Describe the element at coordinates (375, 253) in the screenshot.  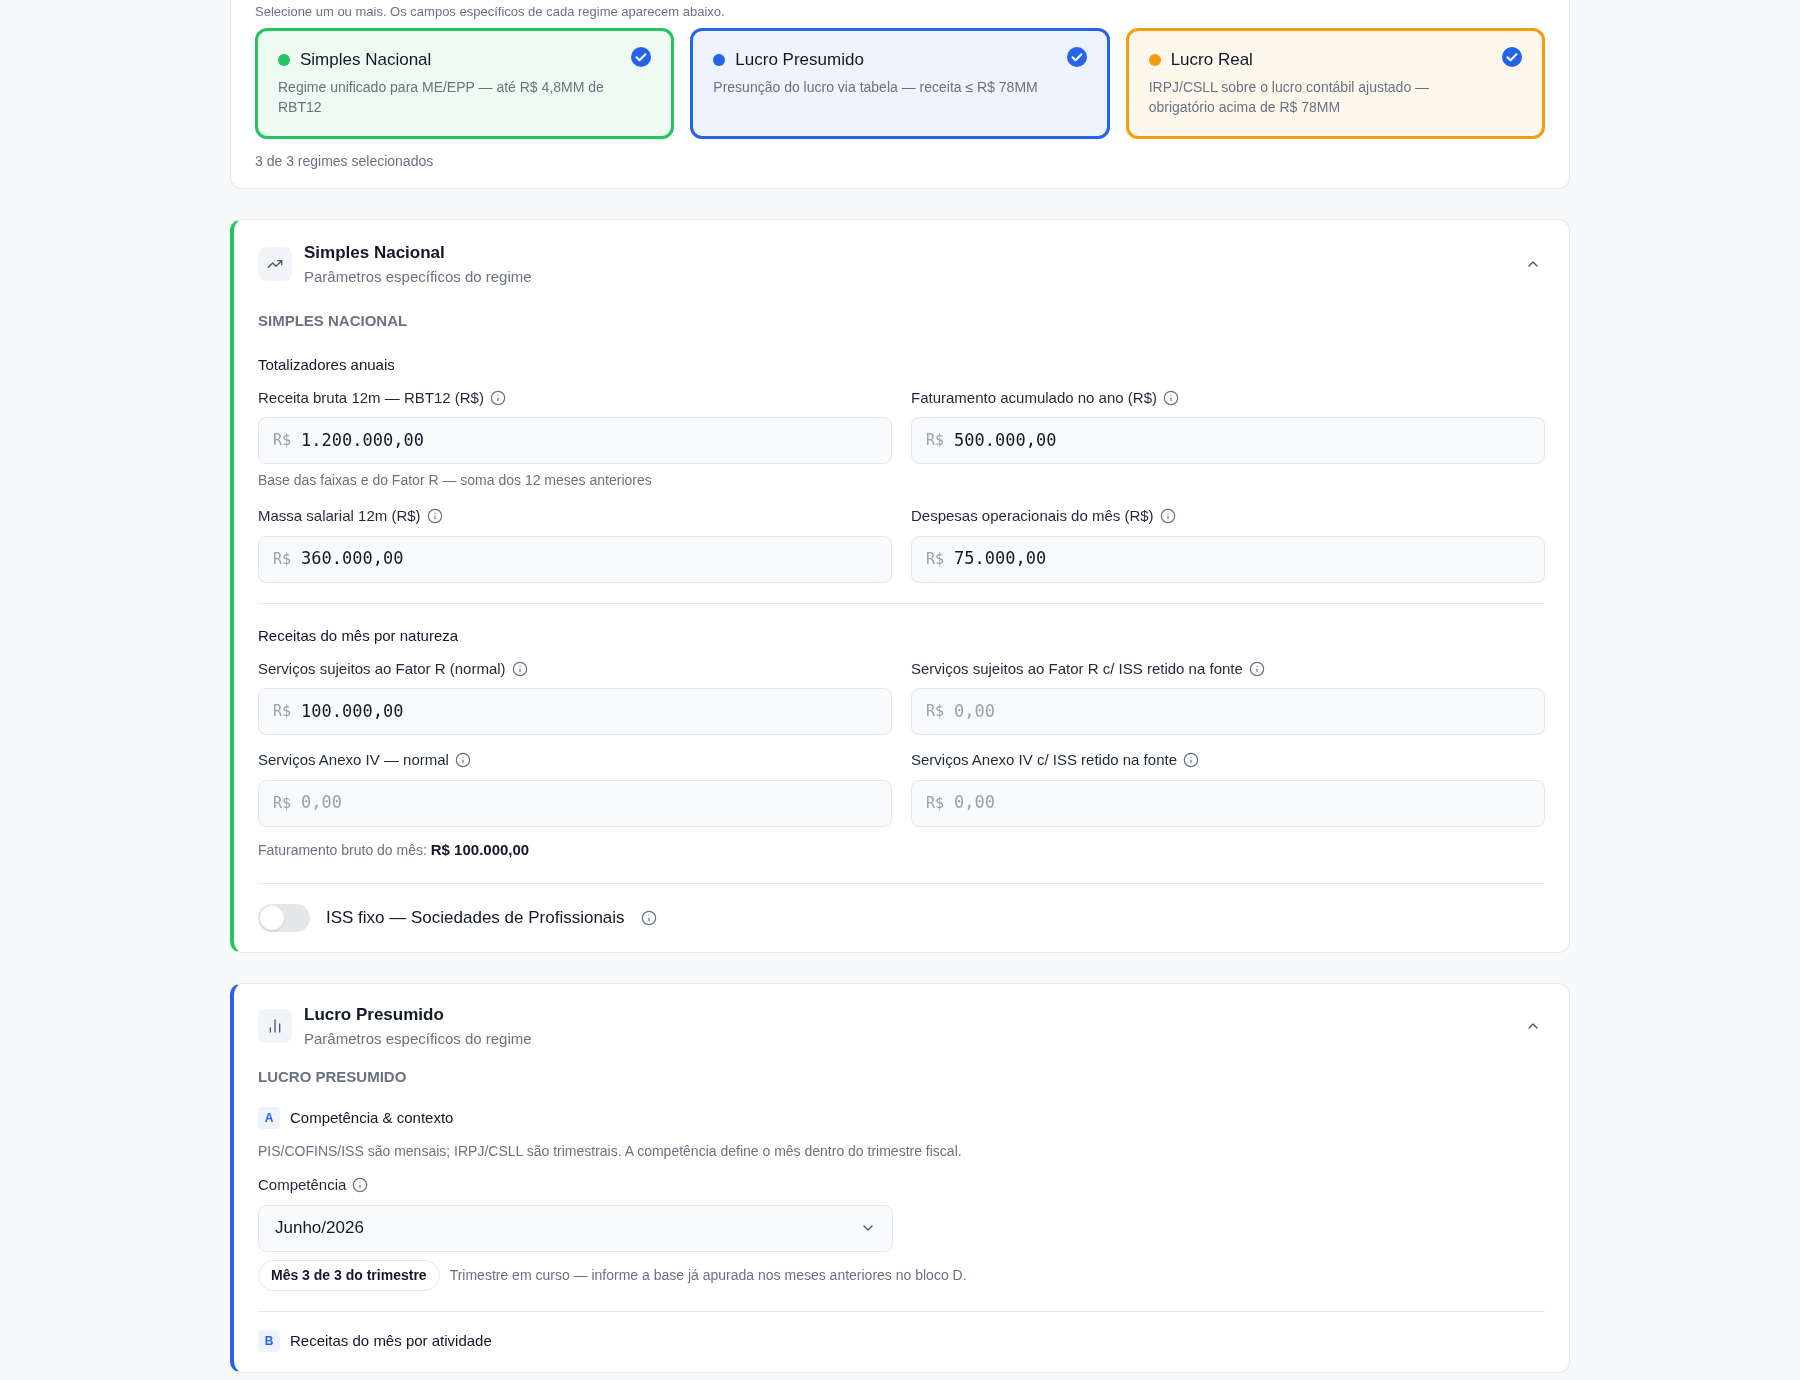
I see `section-title: Simples Nacional` at that location.